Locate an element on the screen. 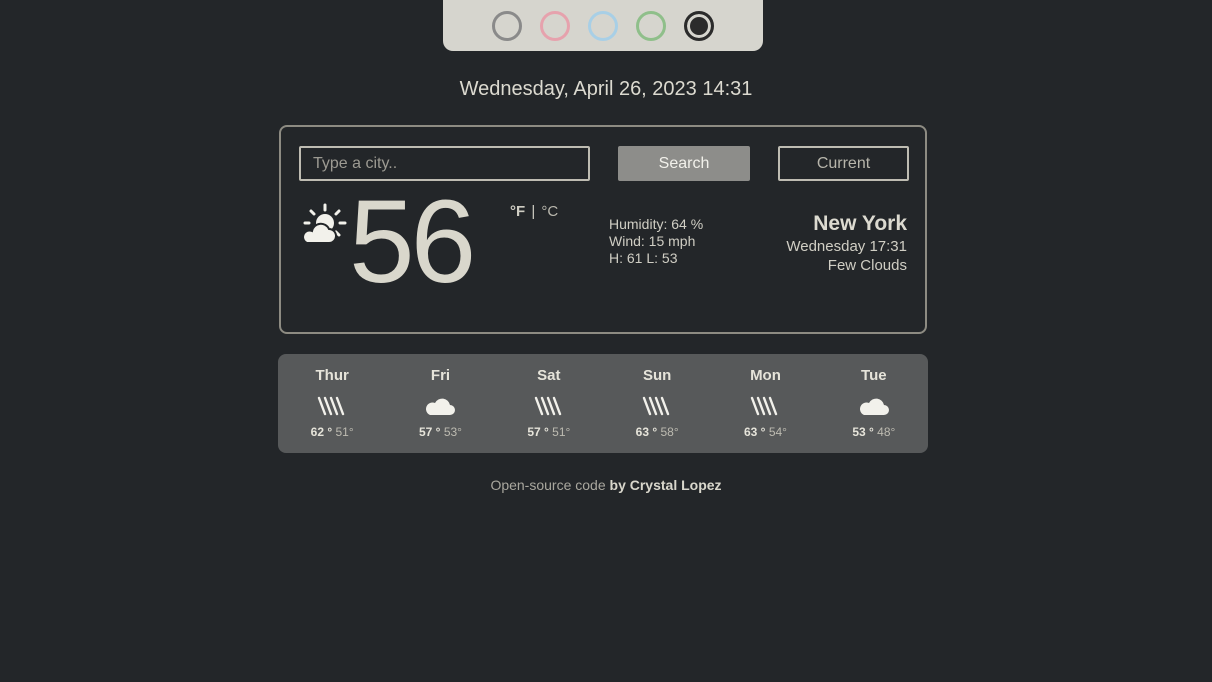 The height and width of the screenshot is (682, 1212). wind-text: Wind: 15 mph is located at coordinates (652, 241).